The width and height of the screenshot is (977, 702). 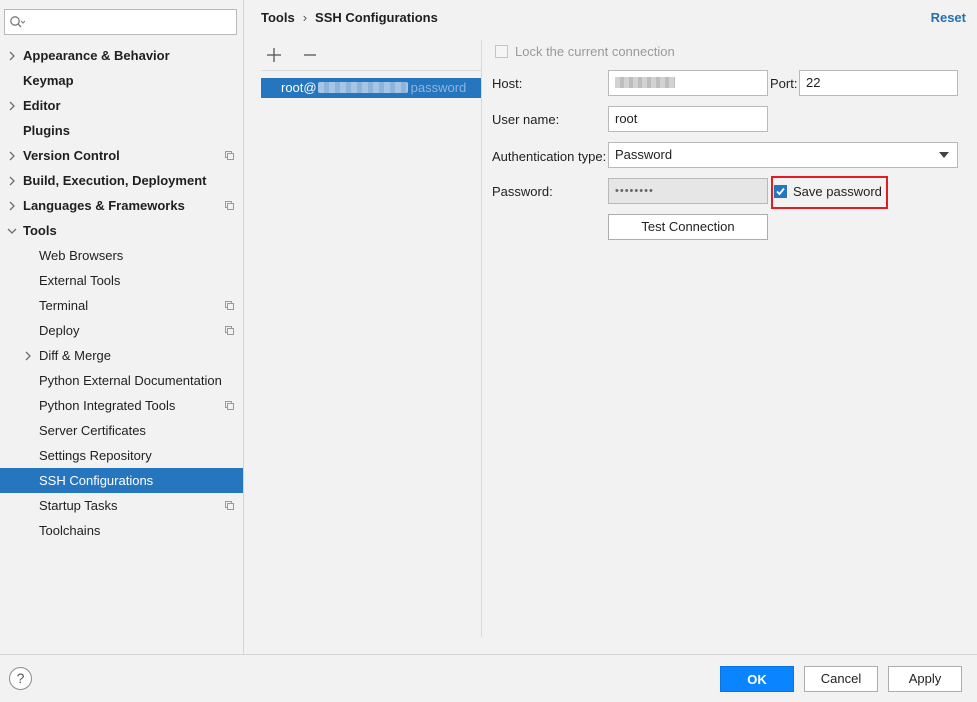 What do you see at coordinates (95, 455) in the screenshot?
I see `sidebar-item-label: Settings Repository` at bounding box center [95, 455].